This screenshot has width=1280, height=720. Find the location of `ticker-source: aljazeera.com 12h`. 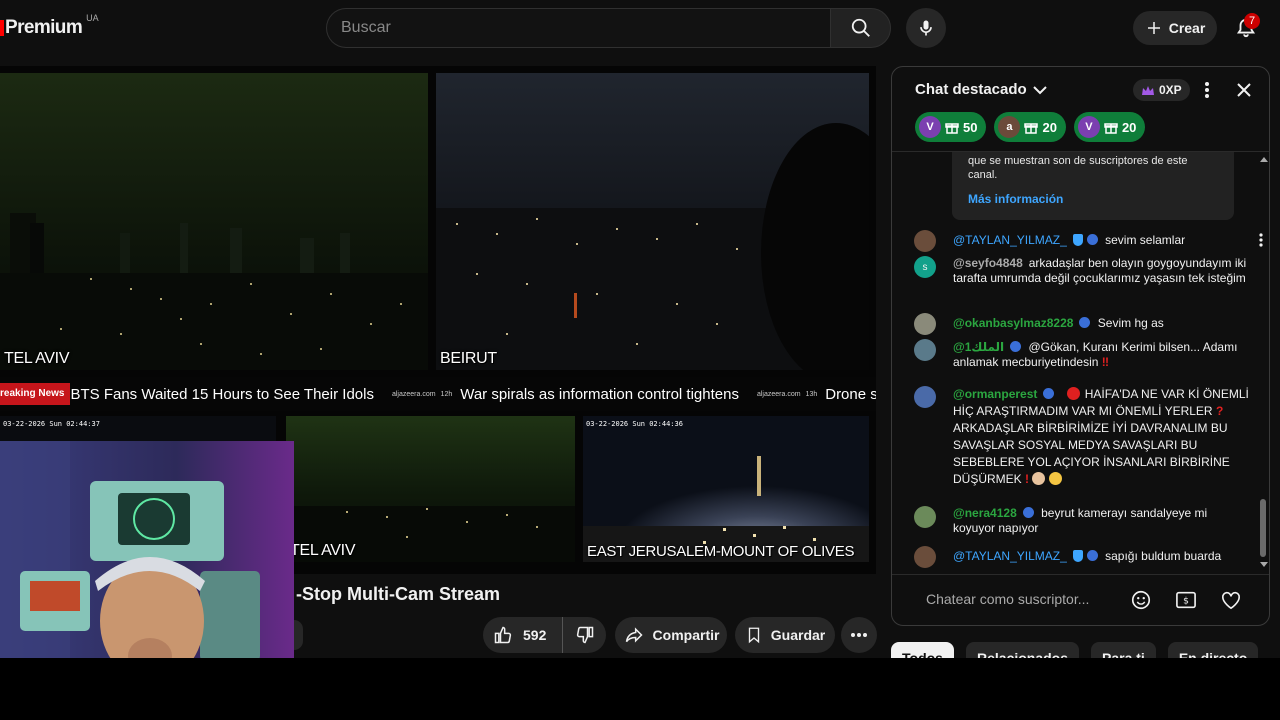

ticker-source: aljazeera.com 12h is located at coordinates (422, 394).